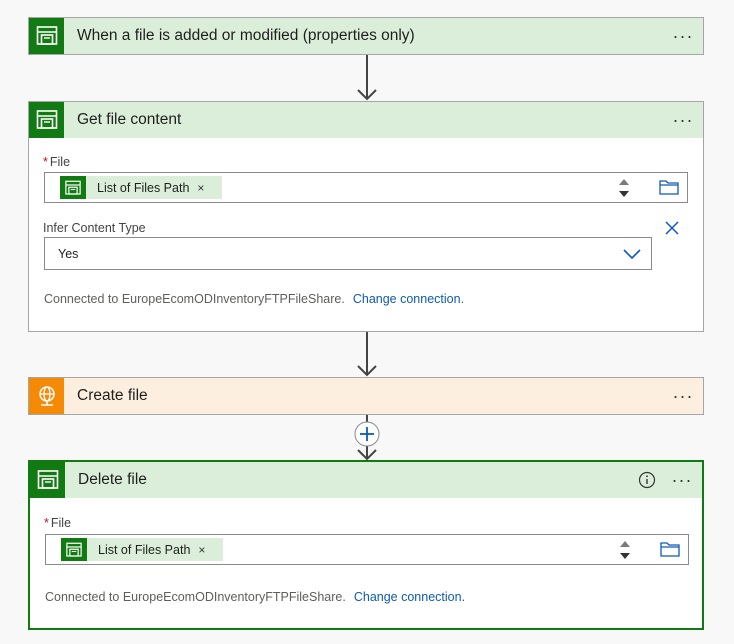 The width and height of the screenshot is (734, 644). I want to click on info-icon, so click(647, 480).